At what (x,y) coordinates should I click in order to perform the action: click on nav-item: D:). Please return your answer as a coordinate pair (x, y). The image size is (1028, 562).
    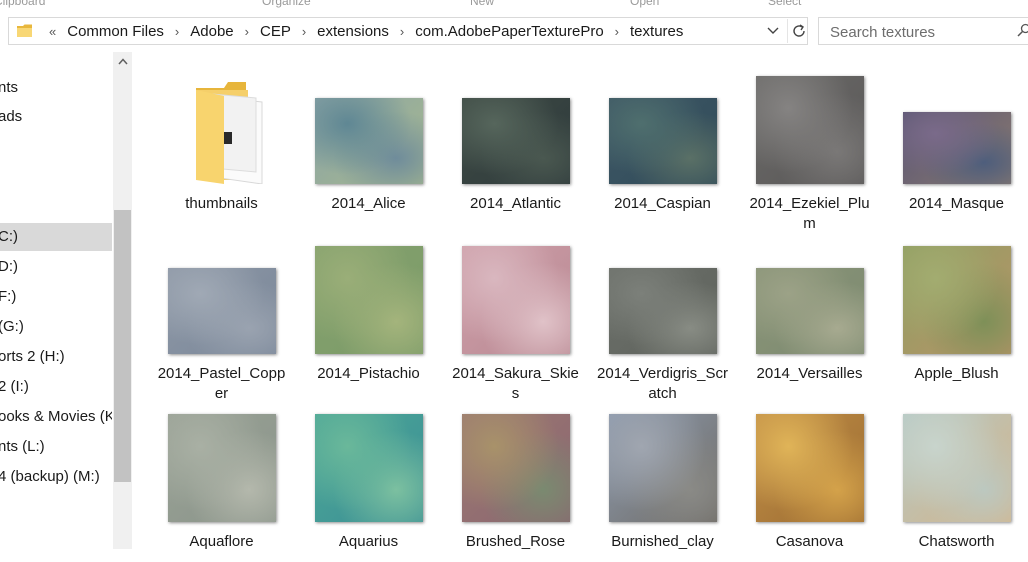
    Looking at the image, I should click on (56, 267).